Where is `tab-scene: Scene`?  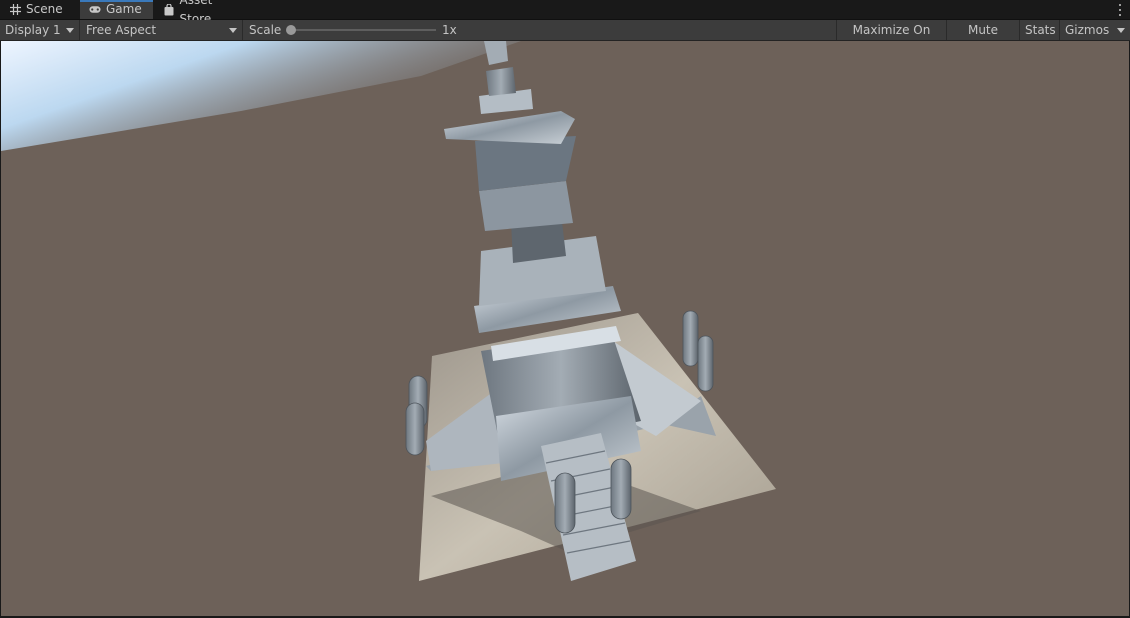 tab-scene: Scene is located at coordinates (39, 9).